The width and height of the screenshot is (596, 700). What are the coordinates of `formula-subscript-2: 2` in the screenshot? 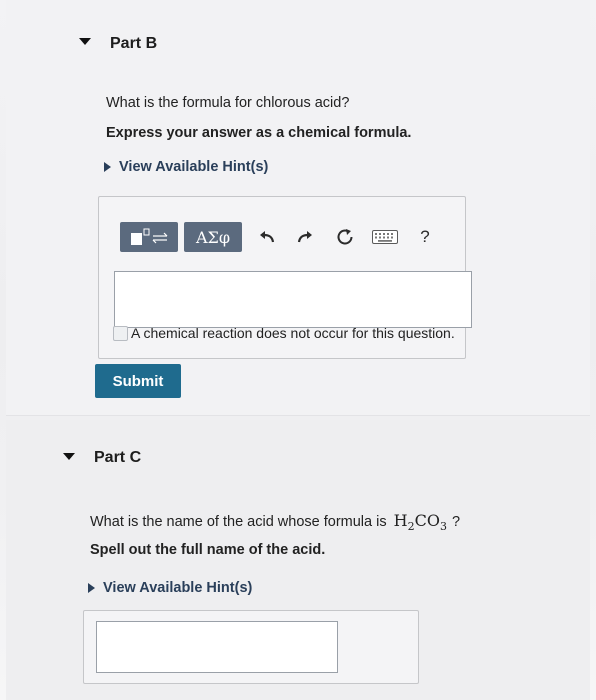 It's located at (411, 527).